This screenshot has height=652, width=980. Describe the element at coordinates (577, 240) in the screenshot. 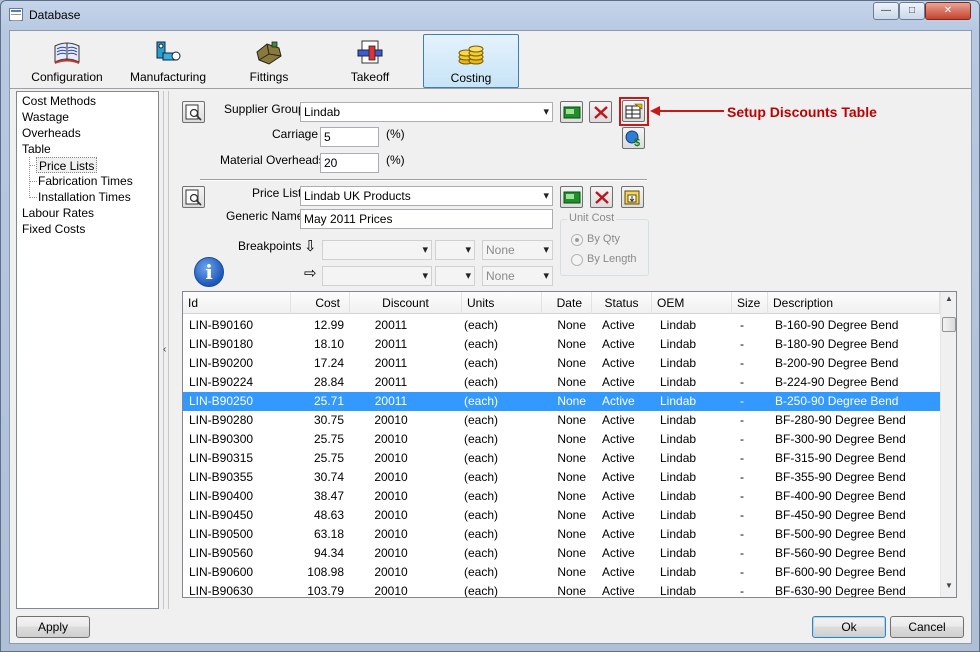

I see `by-qty-radio` at that location.